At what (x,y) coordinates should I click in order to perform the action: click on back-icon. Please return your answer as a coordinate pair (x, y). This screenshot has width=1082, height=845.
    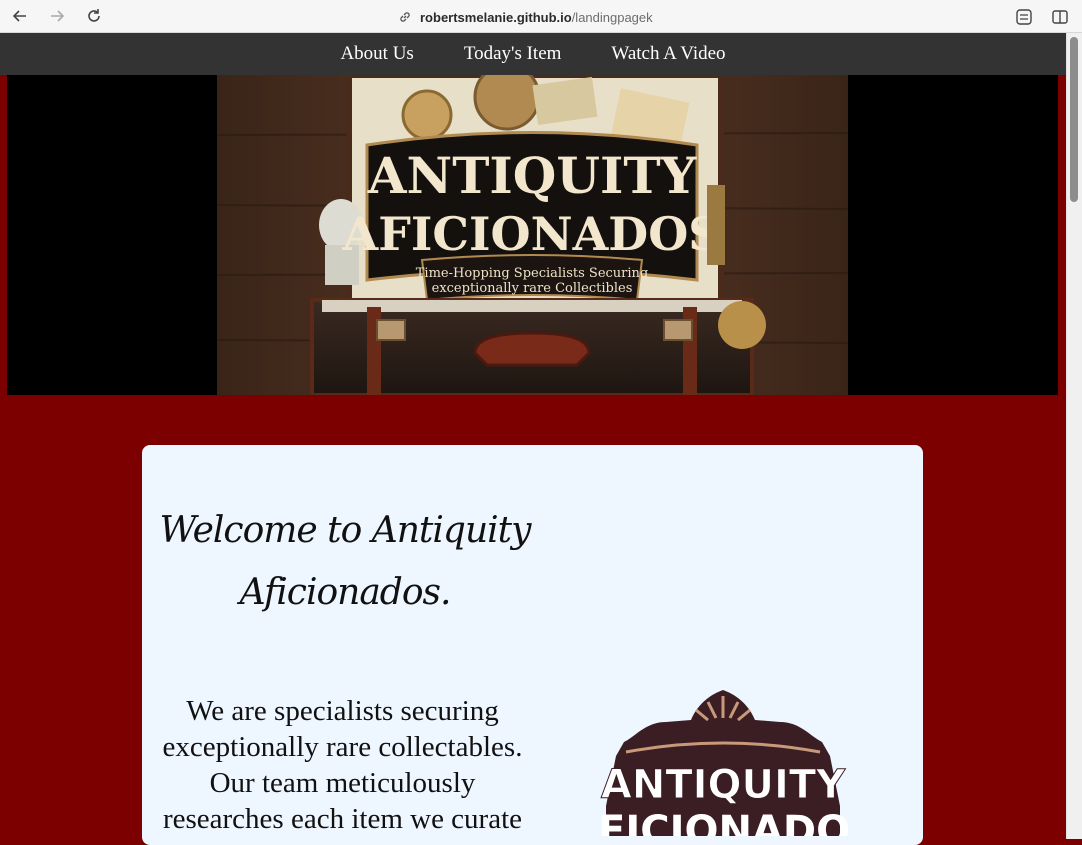
    Looking at the image, I should click on (21, 17).